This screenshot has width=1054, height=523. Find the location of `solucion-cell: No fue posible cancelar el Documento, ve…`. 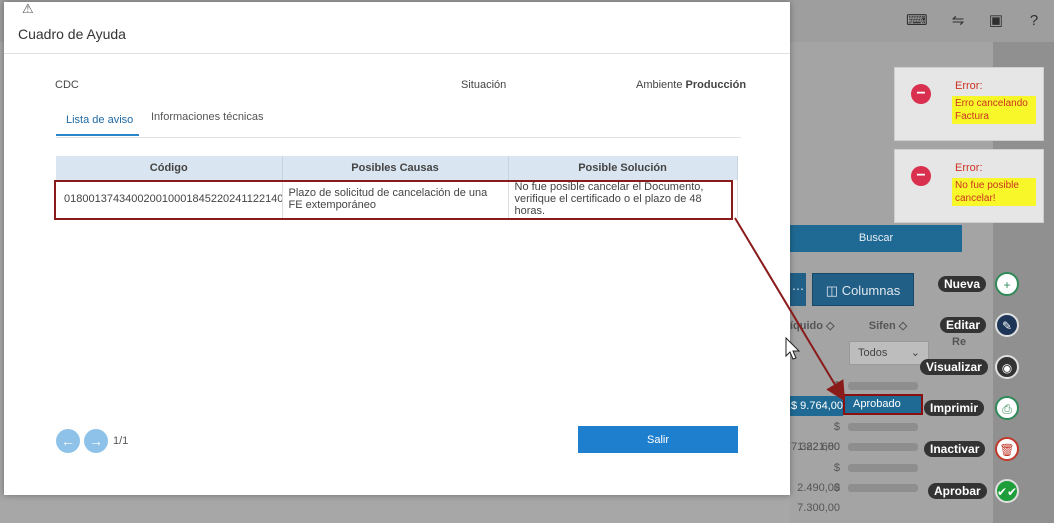

solucion-cell: No fue posible cancelar el Documento, ve… is located at coordinates (623, 199).